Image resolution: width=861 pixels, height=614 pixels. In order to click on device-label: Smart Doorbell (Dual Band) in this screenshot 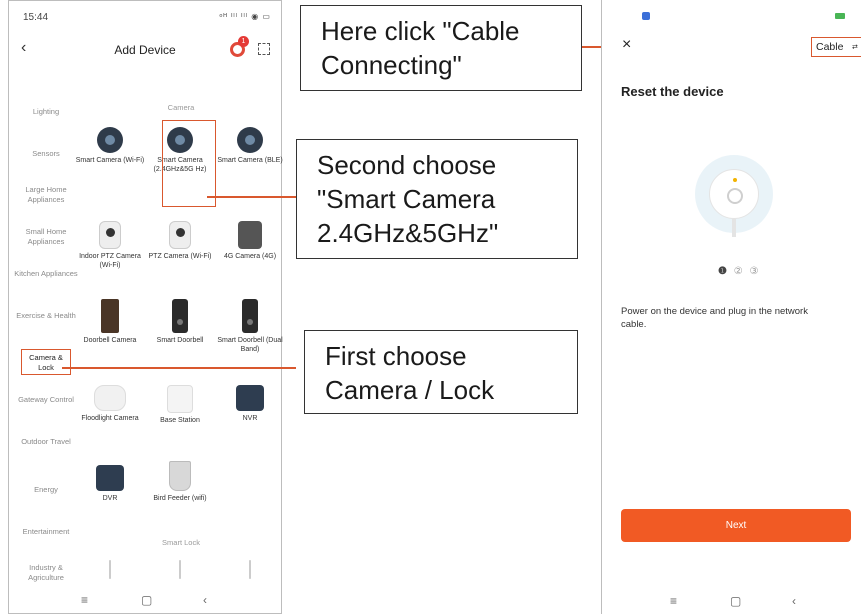, I will do `click(250, 345)`.